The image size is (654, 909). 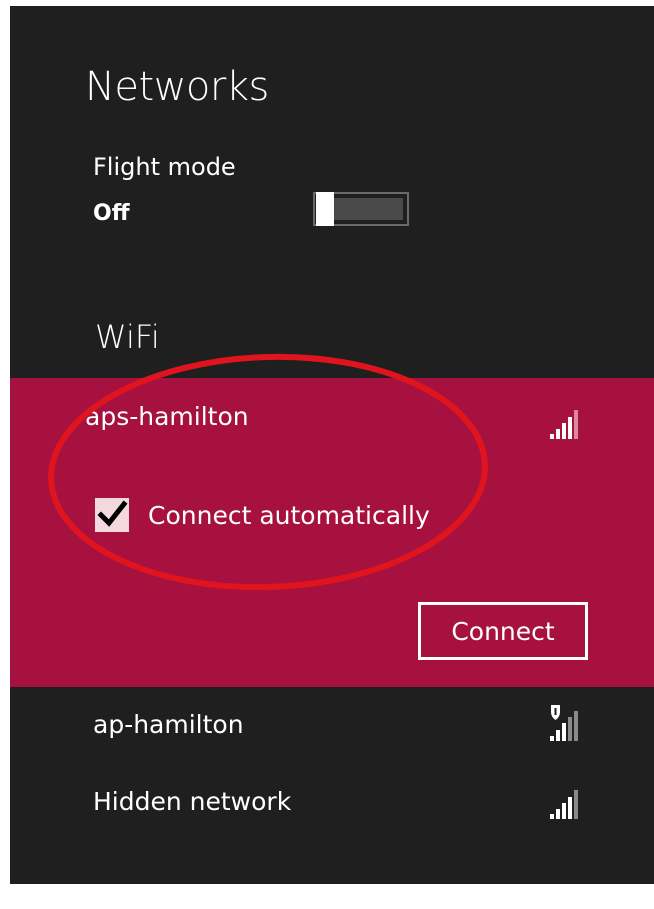 What do you see at coordinates (164, 167) in the screenshot?
I see `flight-mode-label: Flight mode` at bounding box center [164, 167].